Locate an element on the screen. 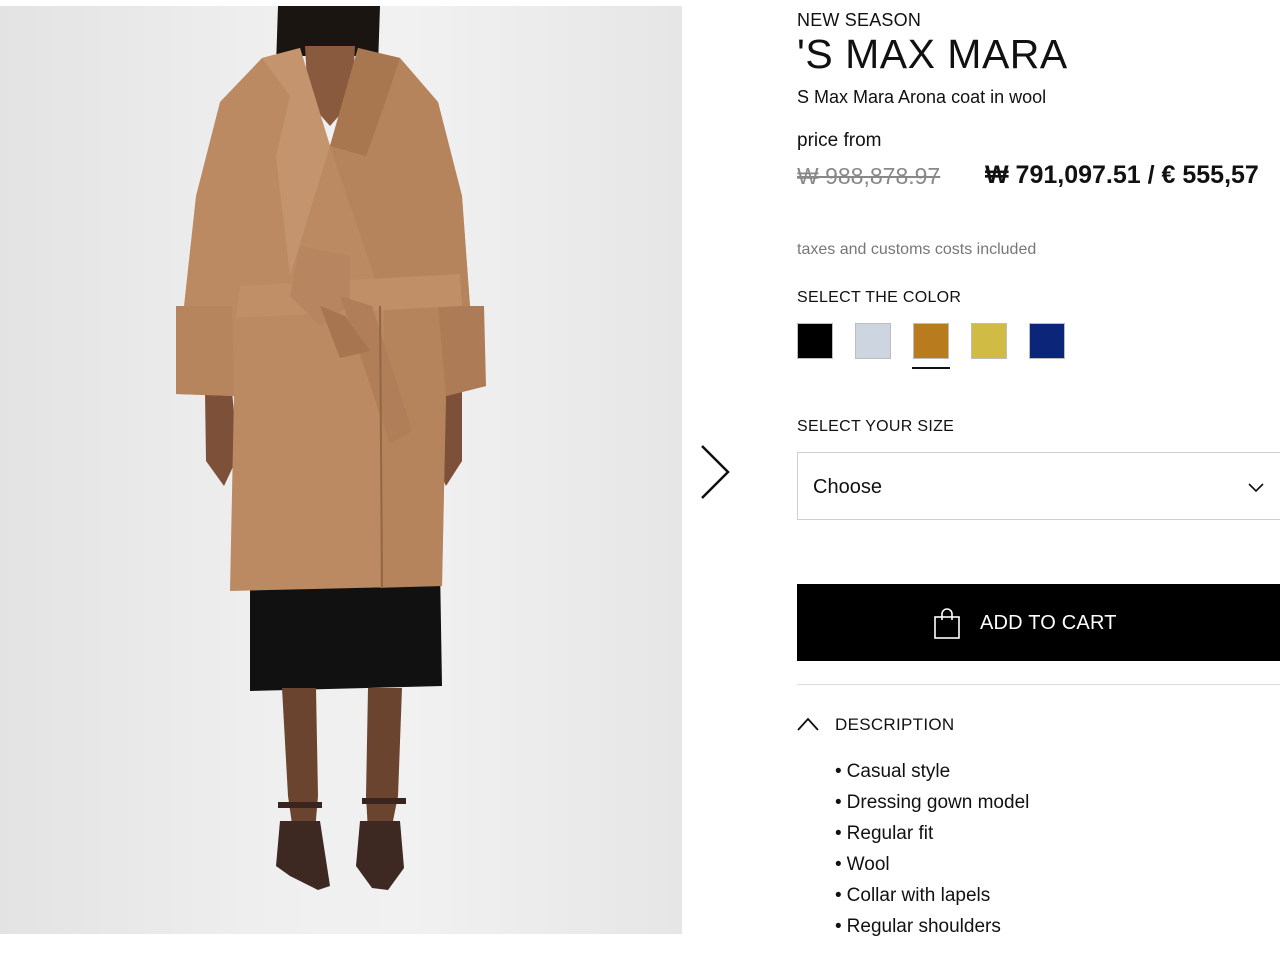 This screenshot has height=954, width=1280. add-to-cart-button: ADD TO CART is located at coordinates (1038, 622).